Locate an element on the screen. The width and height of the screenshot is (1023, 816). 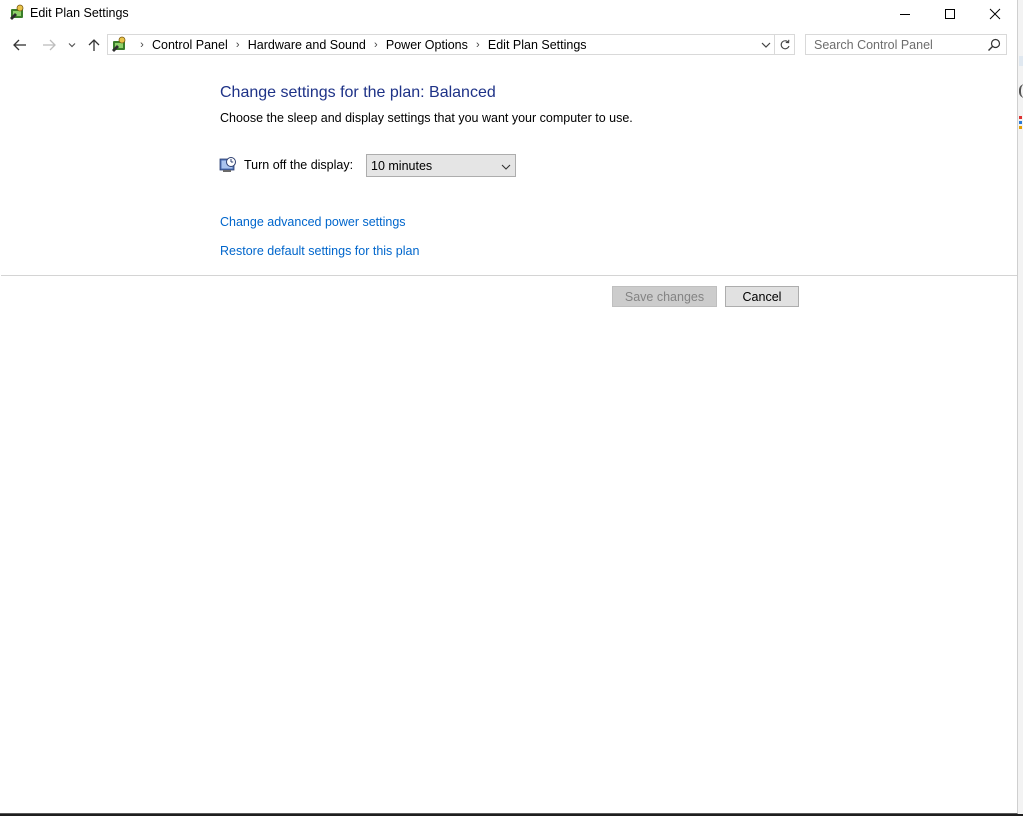
close-button is located at coordinates (995, 14).